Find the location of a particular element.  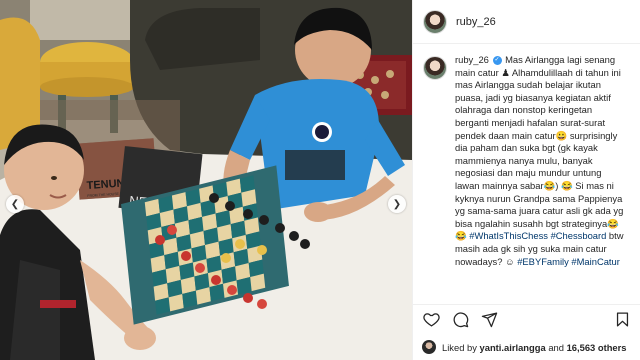

carousel-prev-button: ❮ is located at coordinates (15, 204).